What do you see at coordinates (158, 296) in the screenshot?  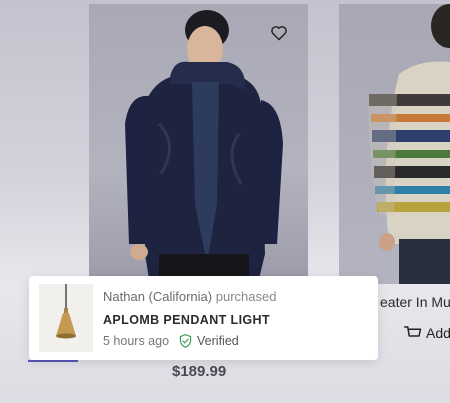 I see `buyer-name: Nathan (California)` at bounding box center [158, 296].